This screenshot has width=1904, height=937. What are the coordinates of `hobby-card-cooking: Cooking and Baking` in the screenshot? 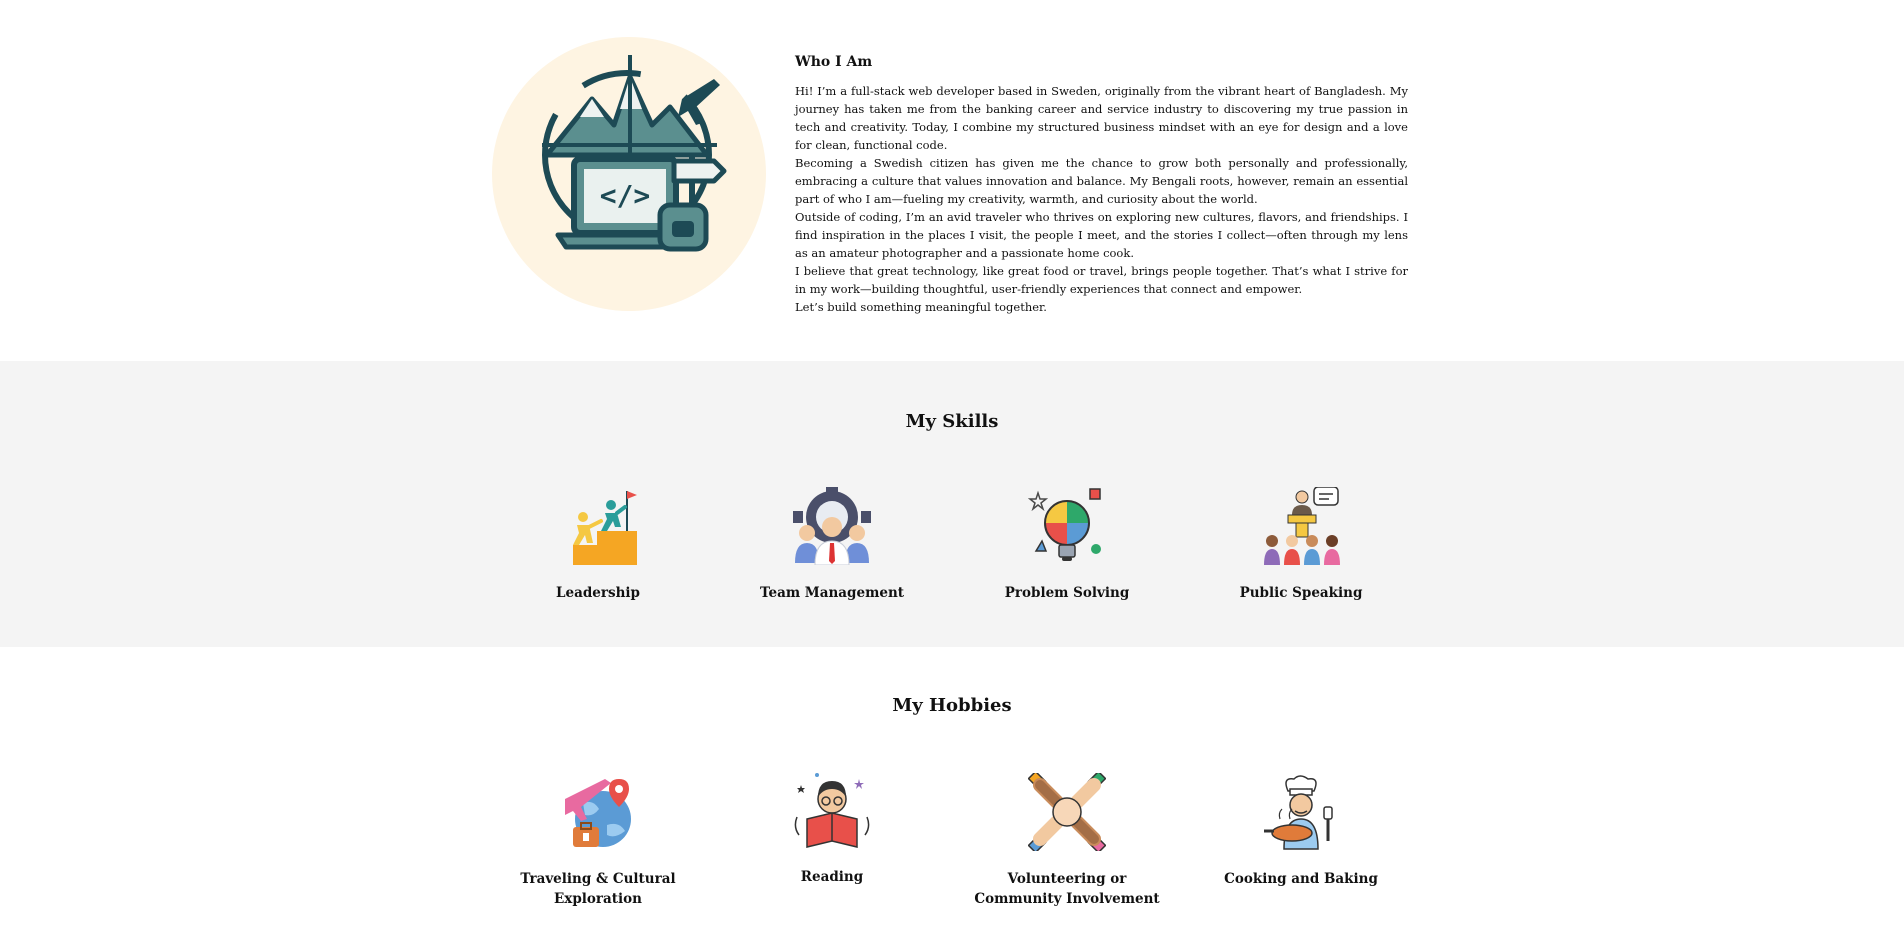 It's located at (1301, 831).